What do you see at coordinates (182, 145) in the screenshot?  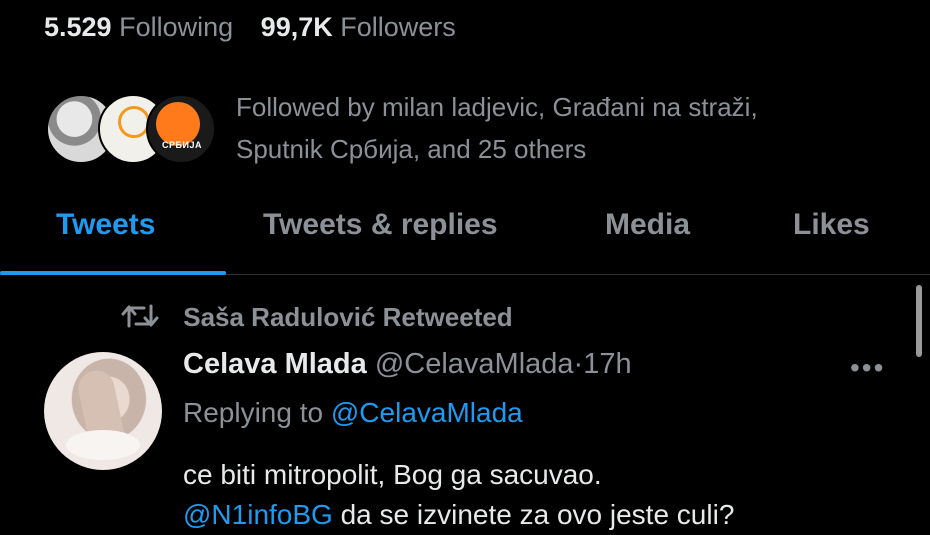 I see `avatar-logo-text: СРБИЈА` at bounding box center [182, 145].